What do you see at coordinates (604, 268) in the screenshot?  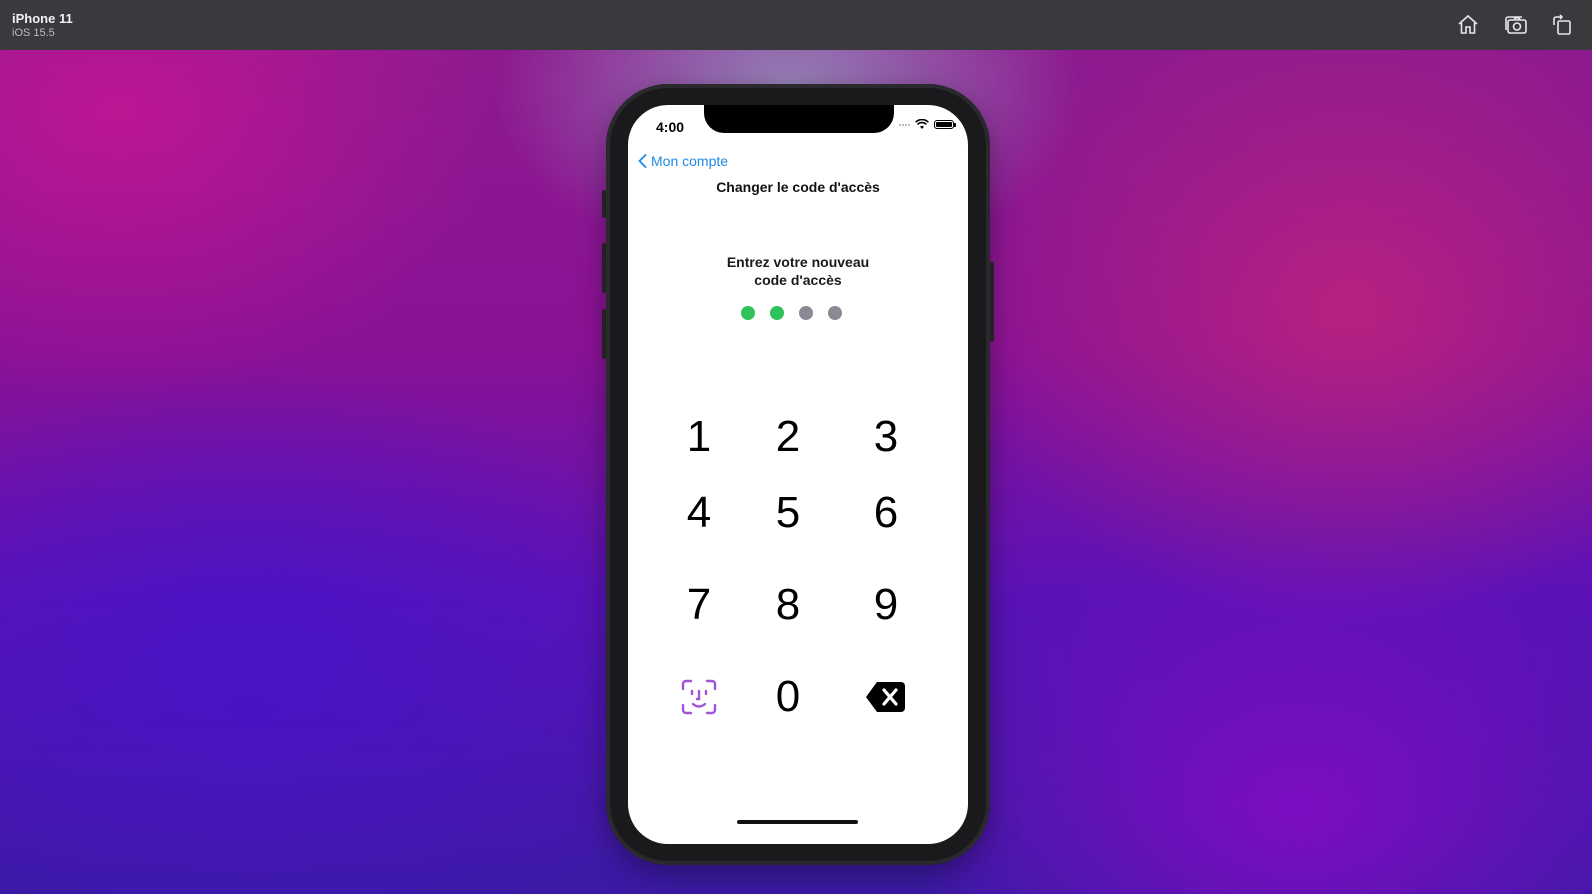 I see `volume-up-button` at bounding box center [604, 268].